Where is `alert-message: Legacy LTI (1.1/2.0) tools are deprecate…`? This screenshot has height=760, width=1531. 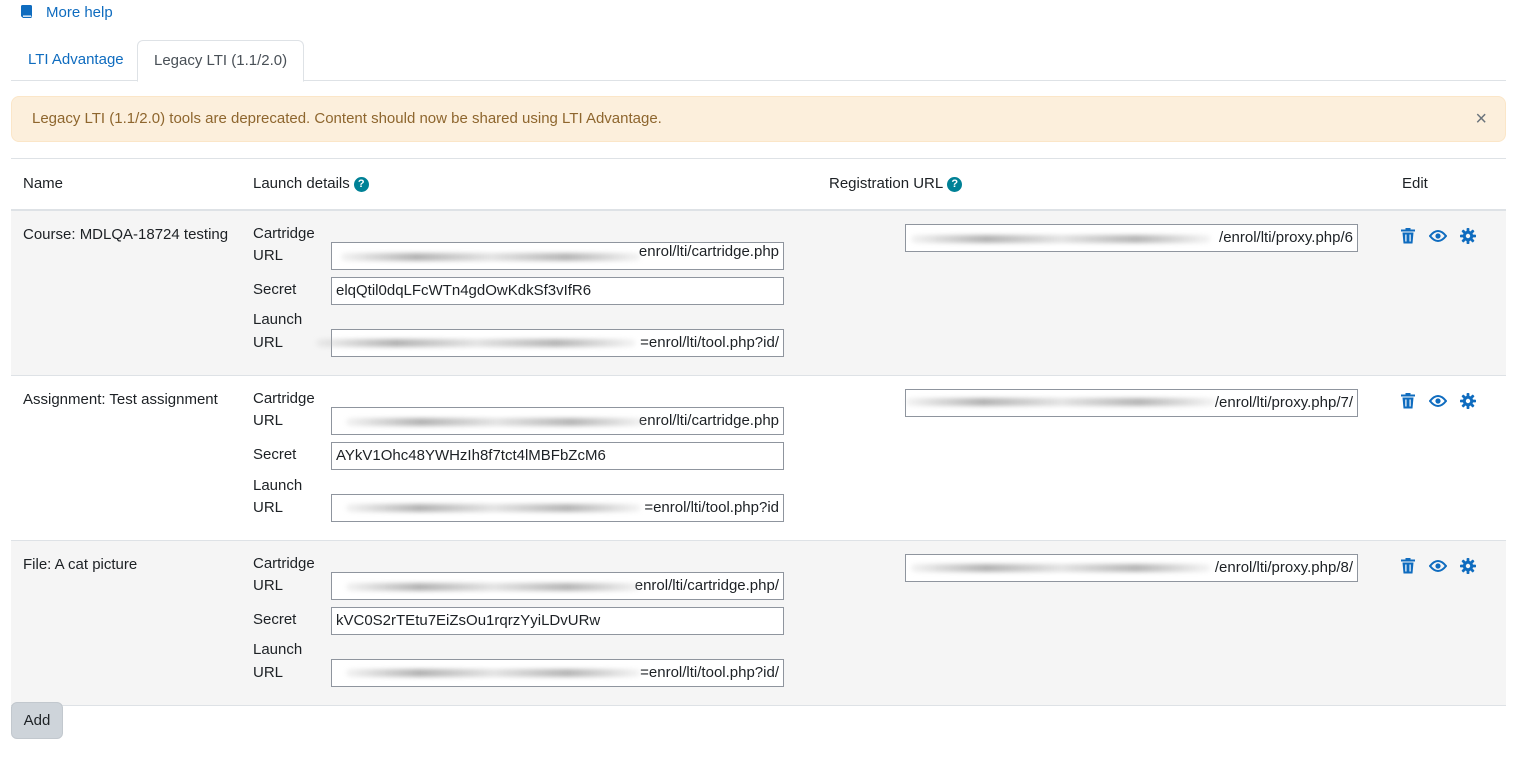
alert-message: Legacy LTI (1.1/2.0) tools are deprecate… is located at coordinates (347, 118).